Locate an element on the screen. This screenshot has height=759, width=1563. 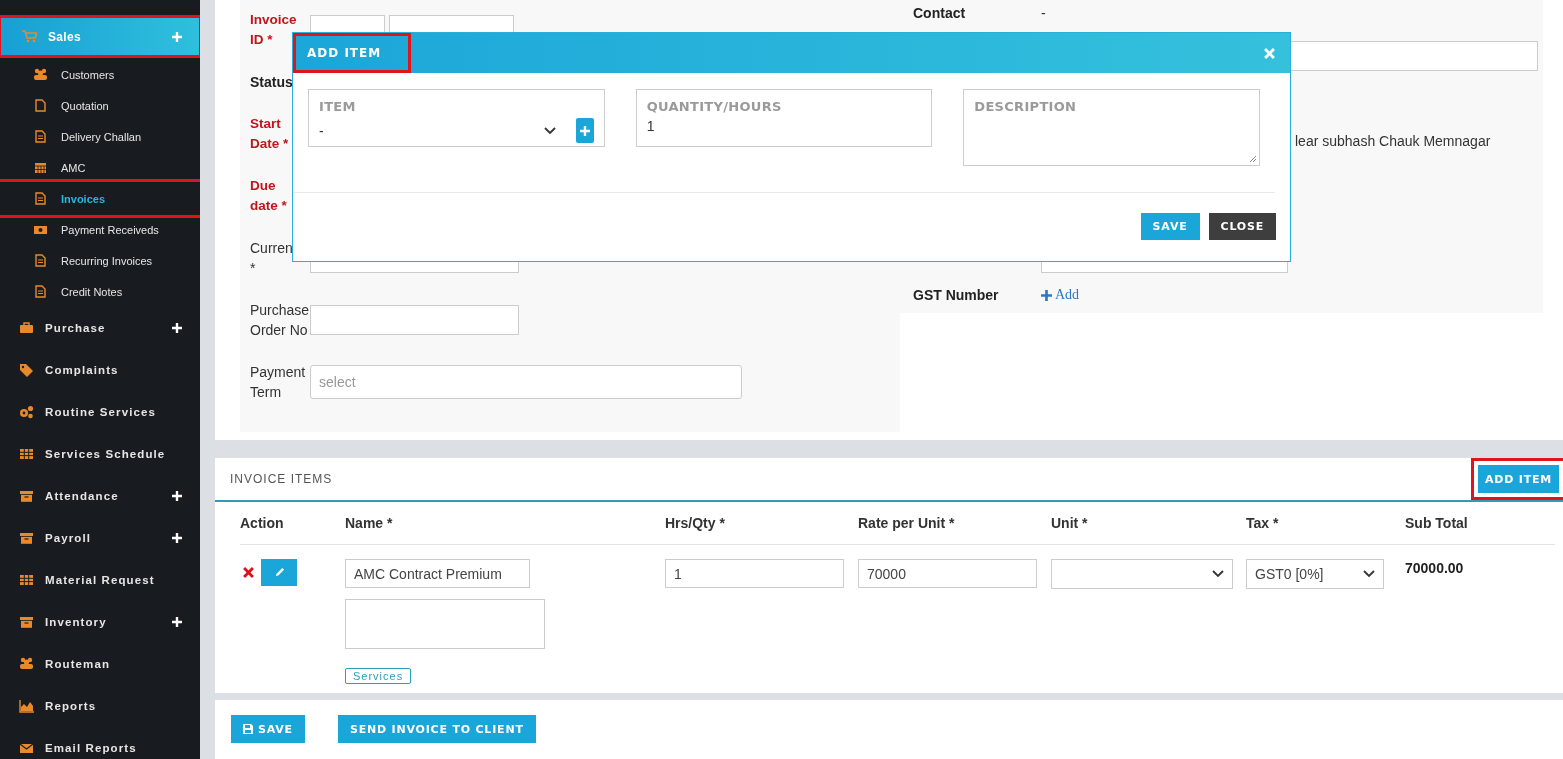
submenu-item: Recurring Invoices is located at coordinates (100, 260).